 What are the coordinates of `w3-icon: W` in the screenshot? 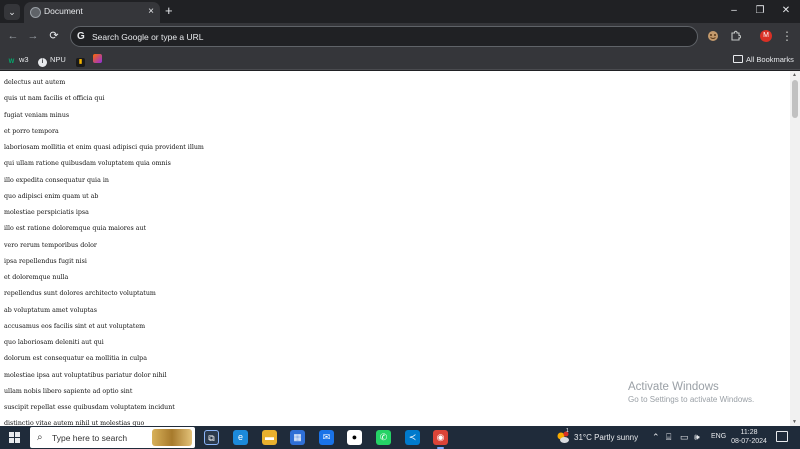 It's located at (11, 62).